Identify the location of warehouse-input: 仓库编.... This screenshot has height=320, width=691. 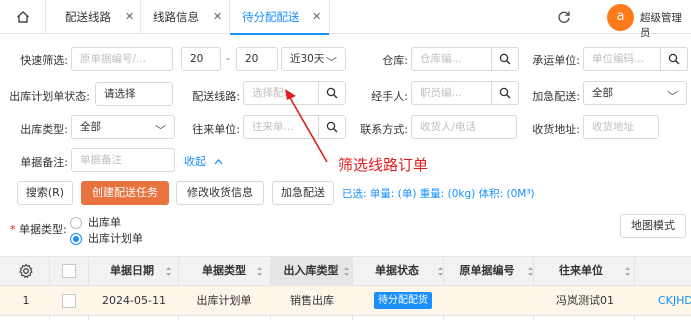
(451, 59).